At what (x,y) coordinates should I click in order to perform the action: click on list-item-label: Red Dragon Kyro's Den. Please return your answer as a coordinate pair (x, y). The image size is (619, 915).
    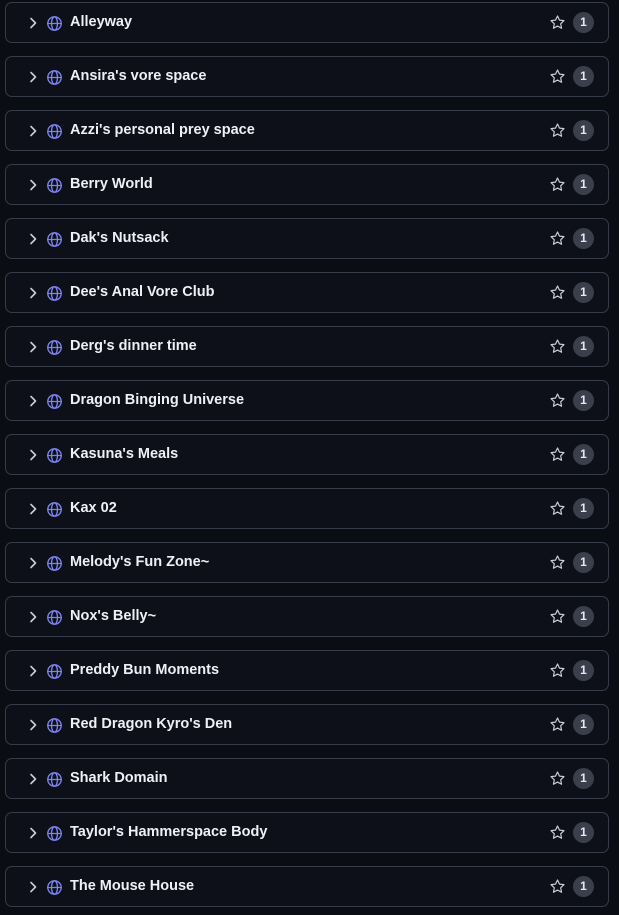
    Looking at the image, I should click on (151, 724).